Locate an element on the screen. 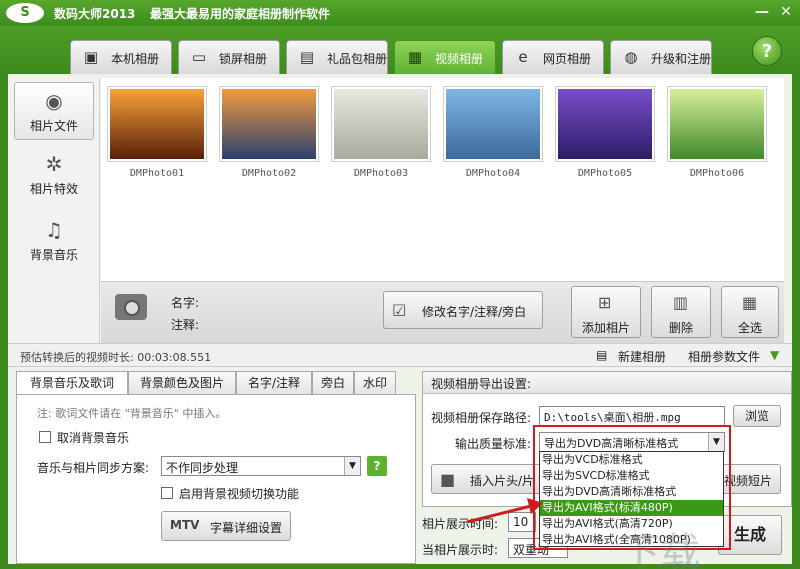 Image resolution: width=800 pixels, height=569 pixels. mtv-logo-text: MTV is located at coordinates (185, 525).